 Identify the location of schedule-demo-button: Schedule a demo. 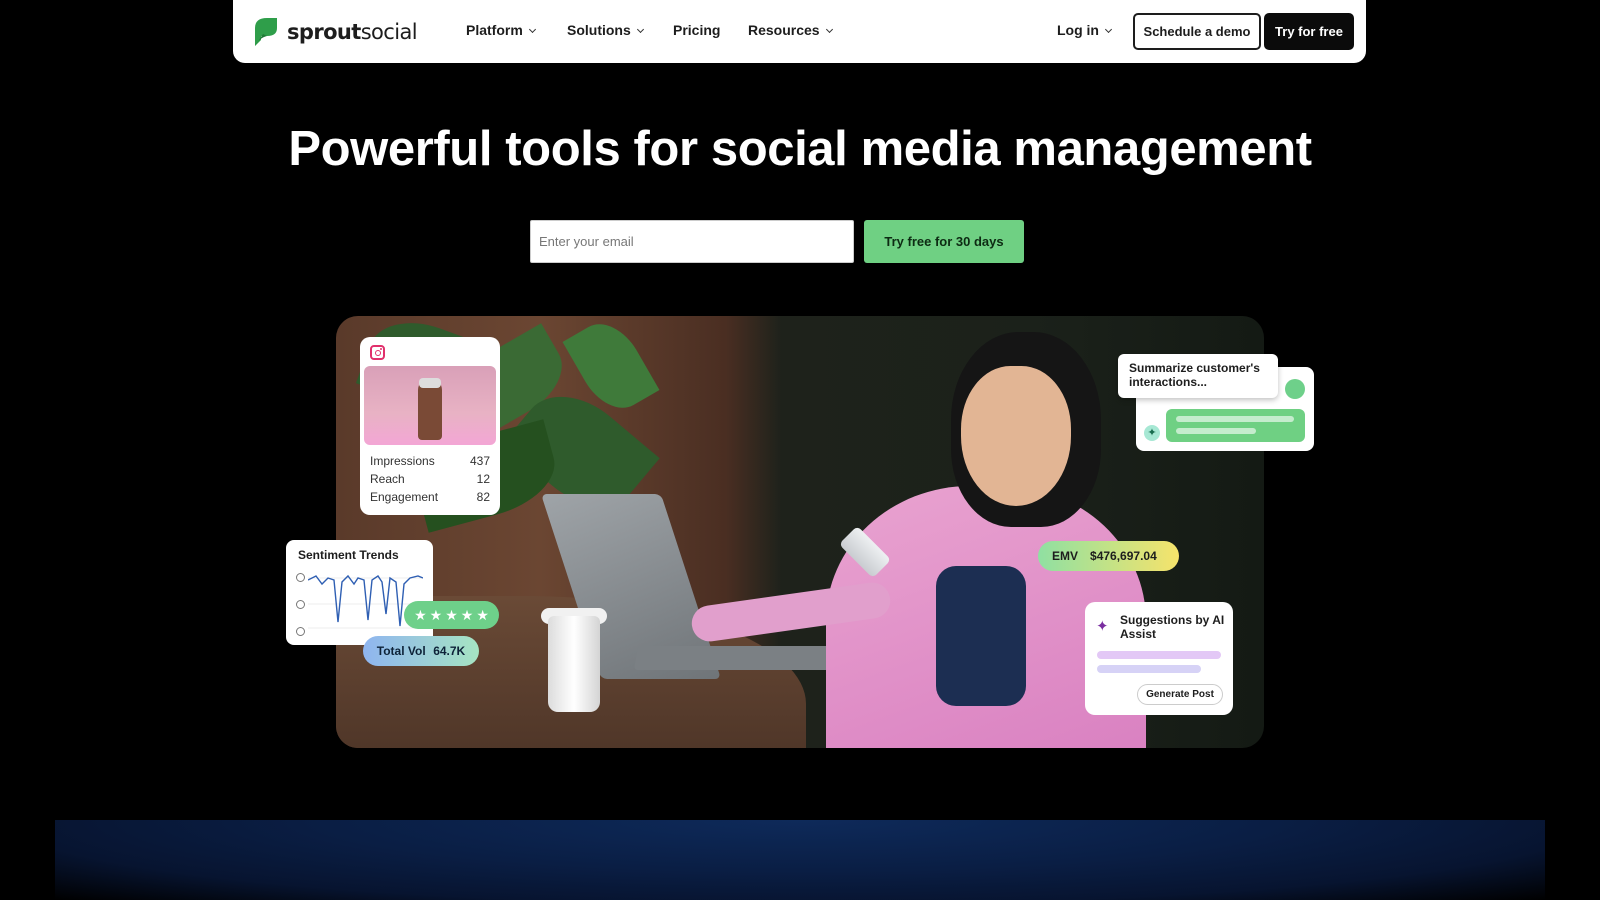
(1197, 31).